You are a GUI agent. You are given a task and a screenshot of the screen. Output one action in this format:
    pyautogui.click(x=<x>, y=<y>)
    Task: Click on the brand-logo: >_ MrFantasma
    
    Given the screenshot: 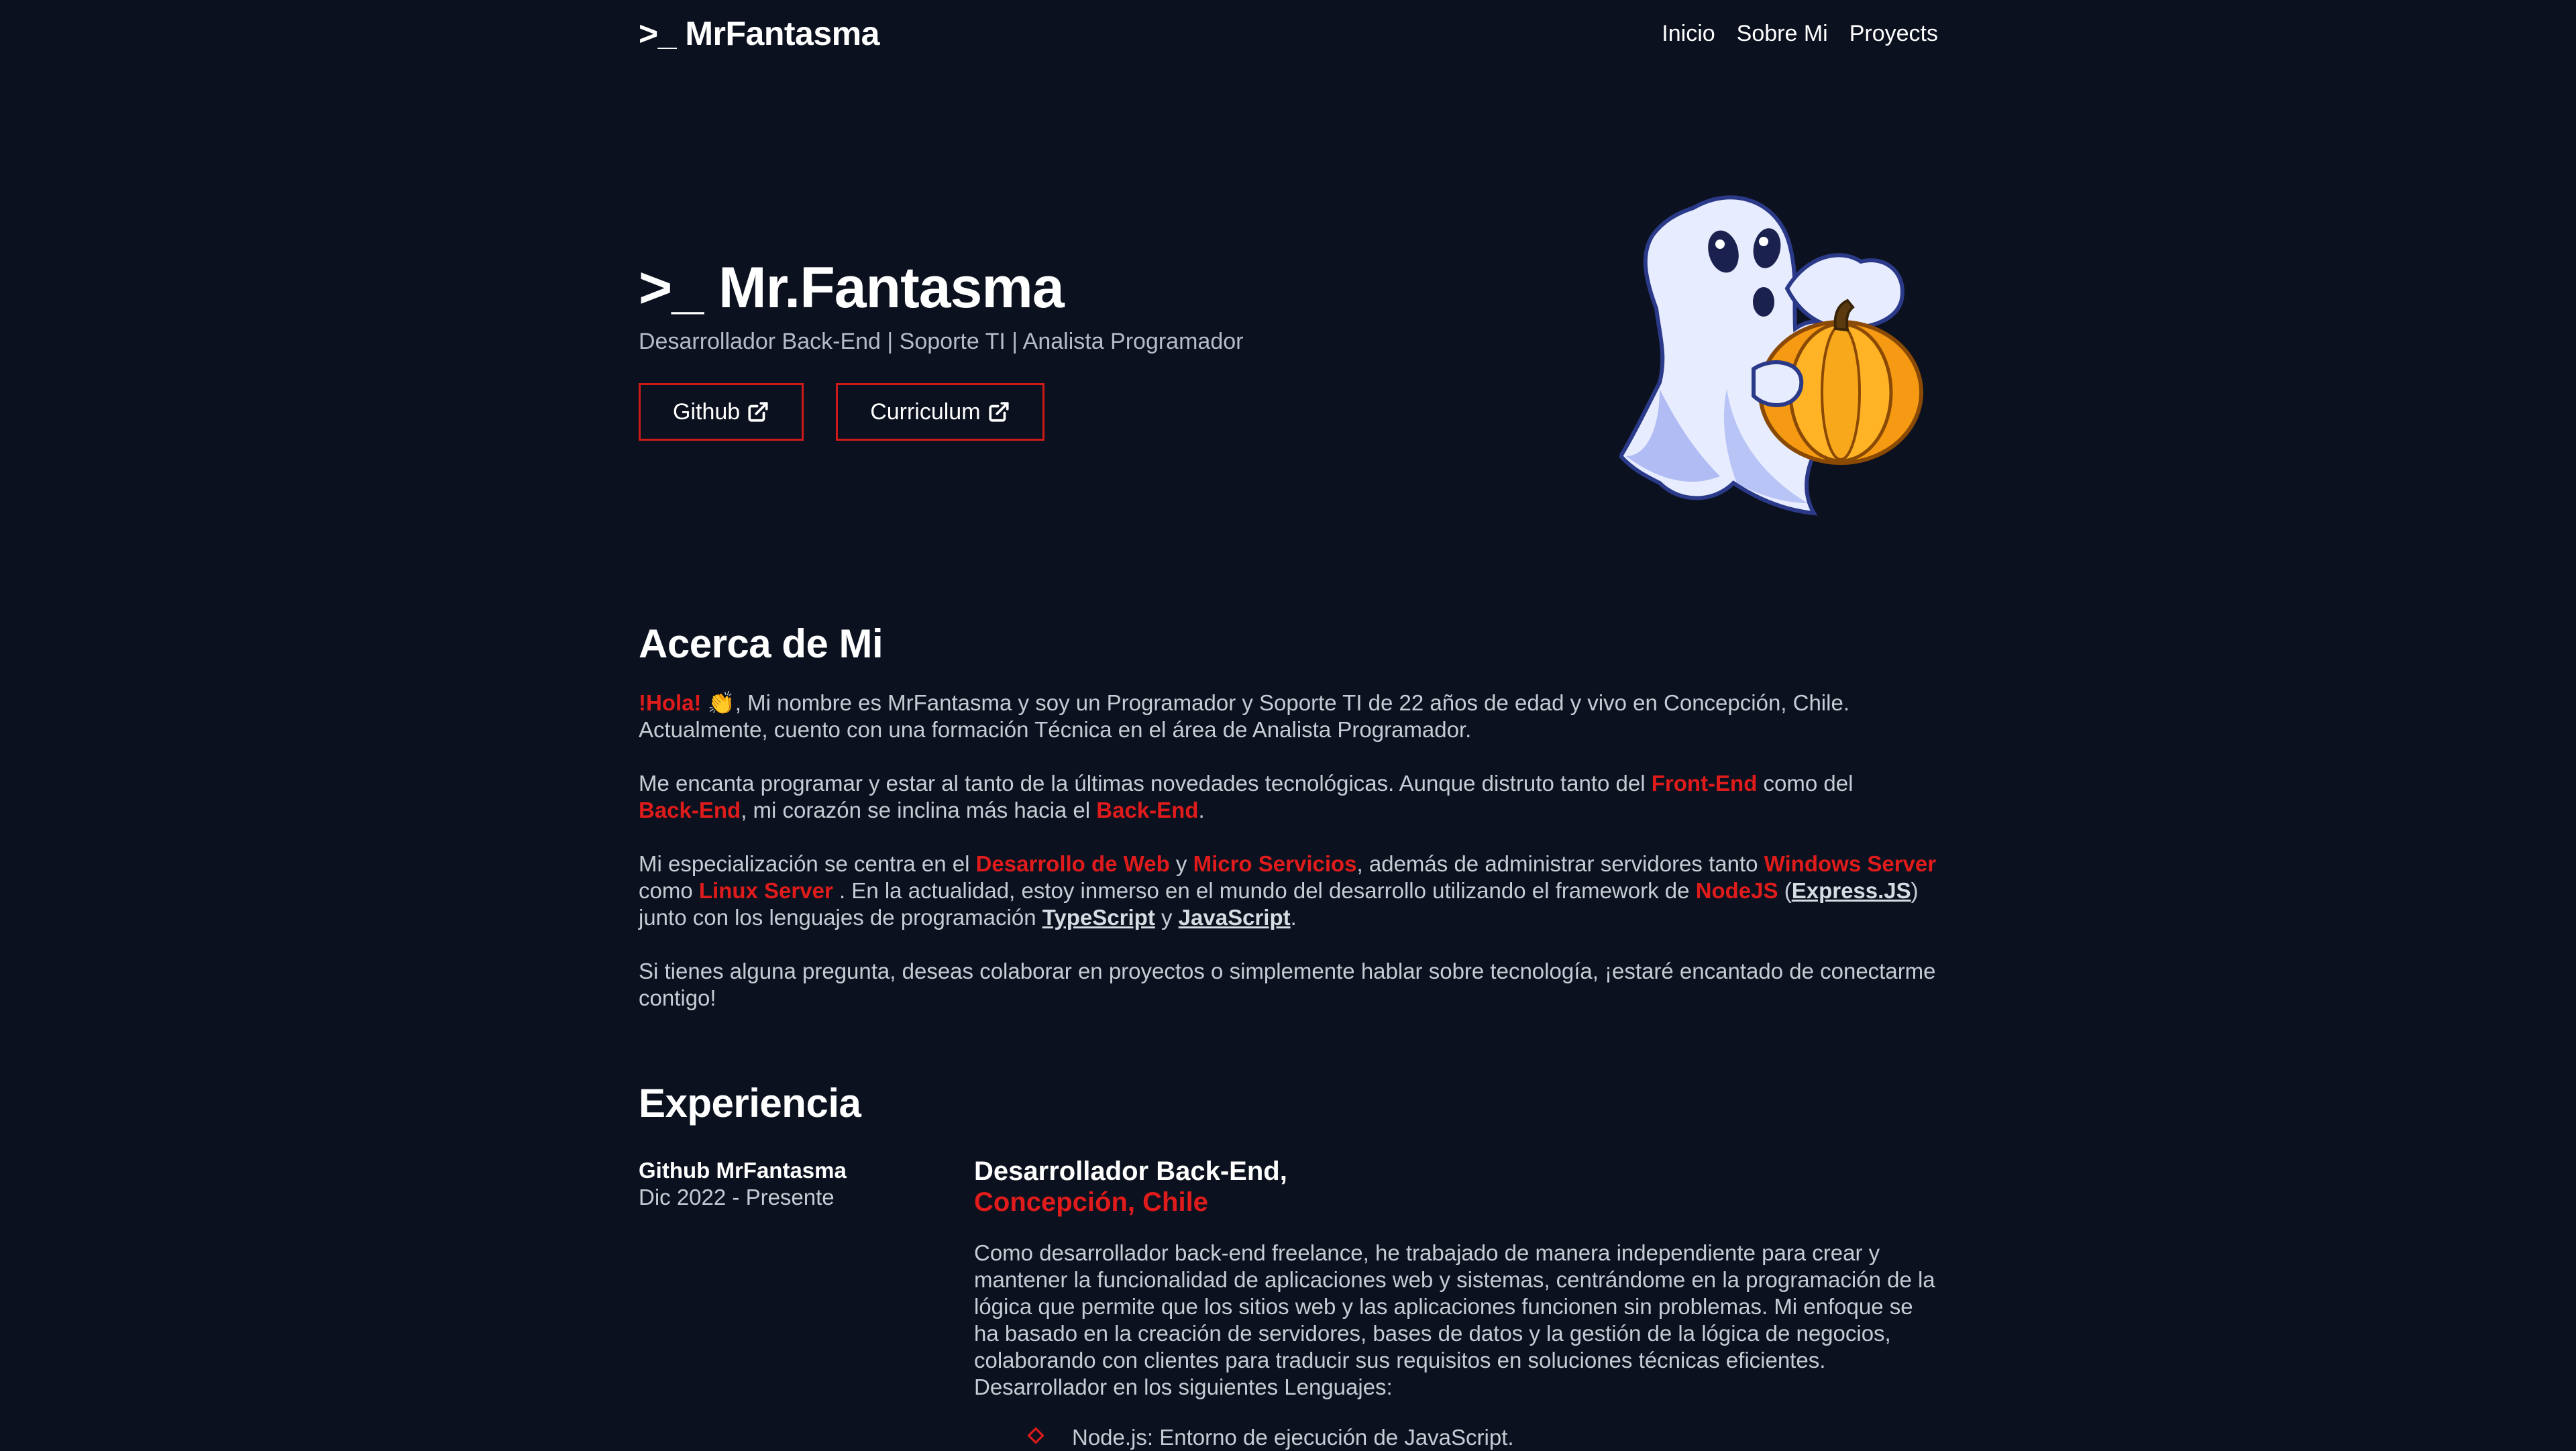 What is the action you would take?
    pyautogui.click(x=759, y=33)
    